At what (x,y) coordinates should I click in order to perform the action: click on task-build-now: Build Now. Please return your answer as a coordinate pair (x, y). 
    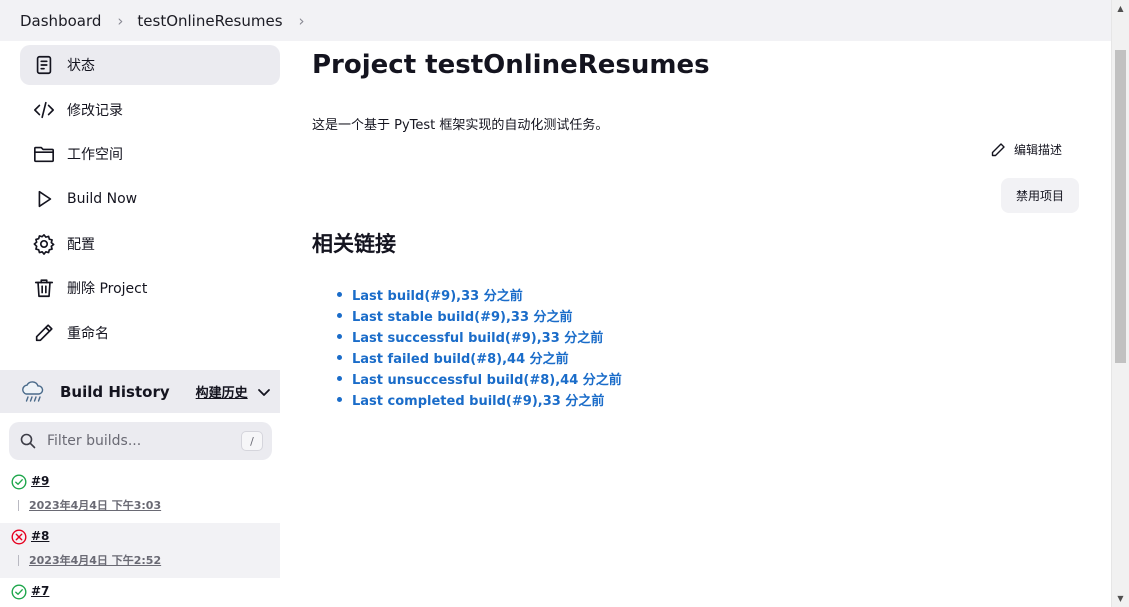
    Looking at the image, I should click on (150, 199).